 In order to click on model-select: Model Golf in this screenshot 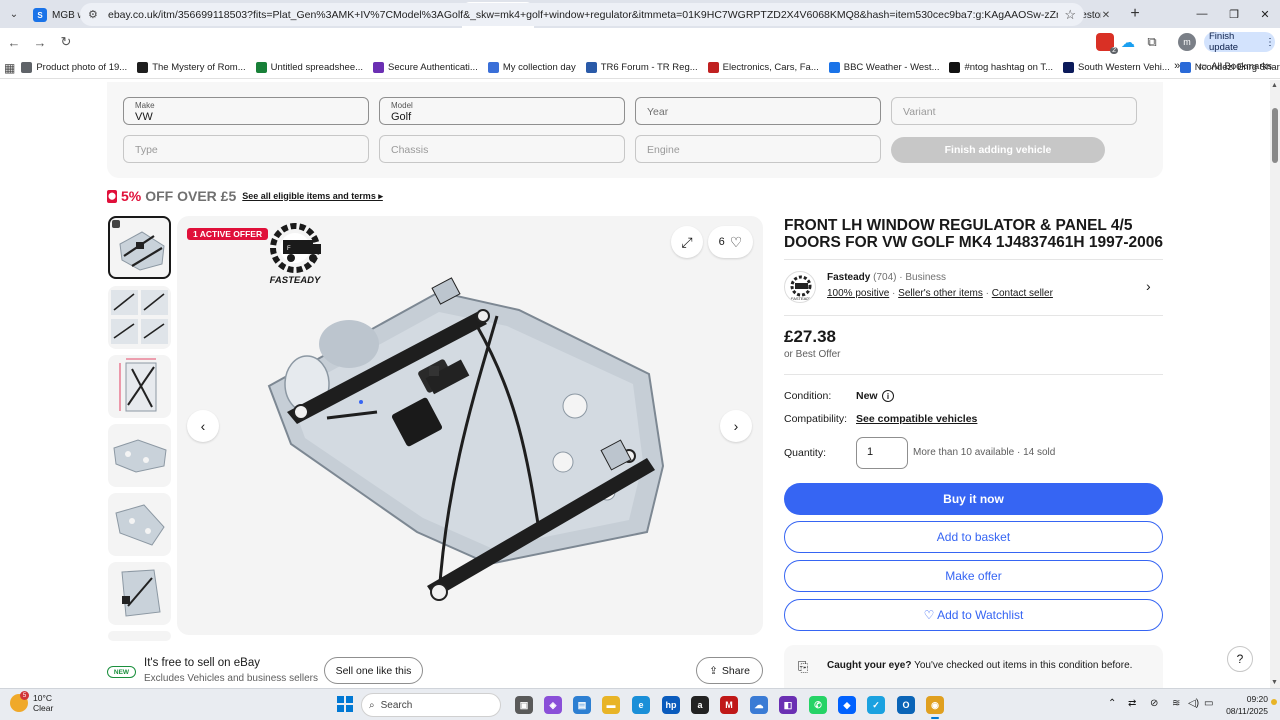, I will do `click(502, 111)`.